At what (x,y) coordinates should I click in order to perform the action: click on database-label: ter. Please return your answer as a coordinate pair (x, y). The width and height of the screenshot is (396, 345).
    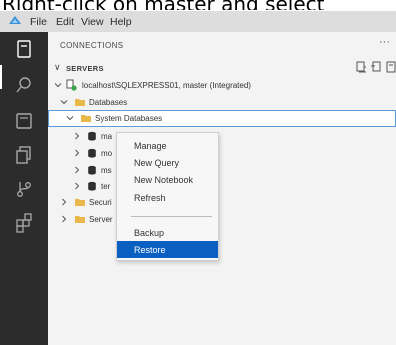
    Looking at the image, I should click on (106, 186).